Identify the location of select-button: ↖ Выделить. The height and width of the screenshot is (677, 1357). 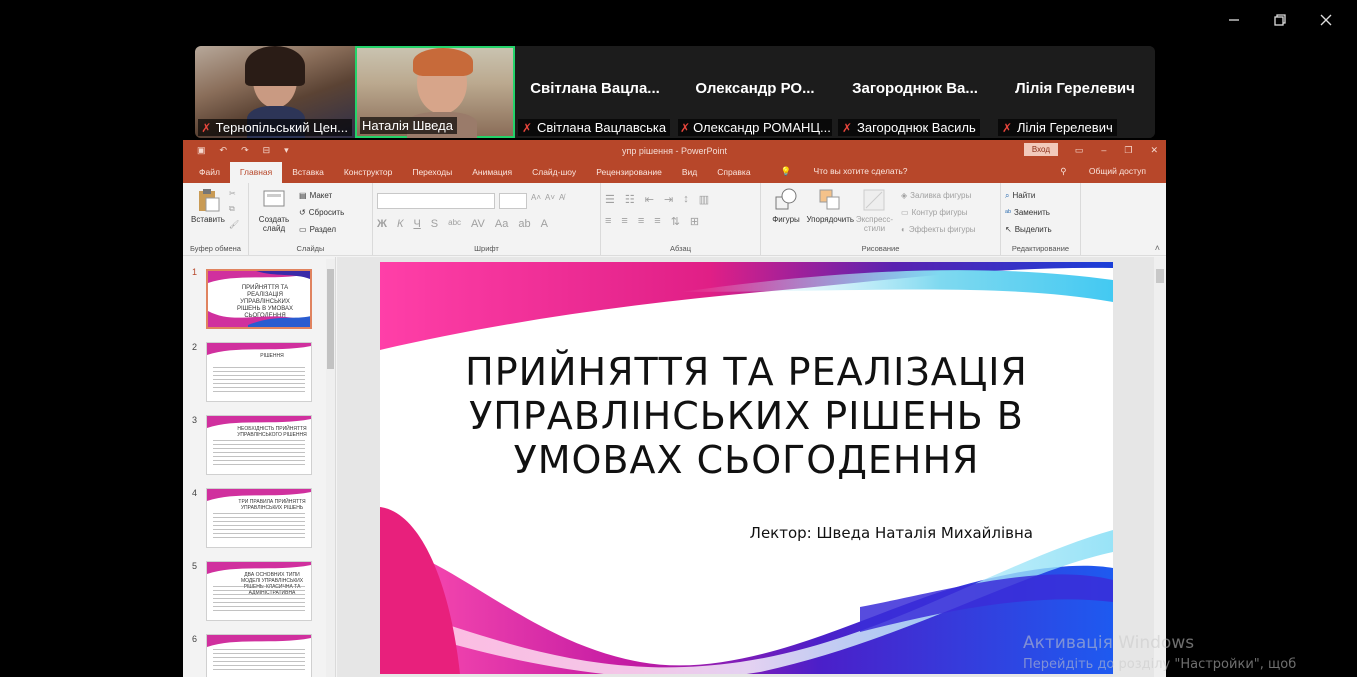
(1040, 229).